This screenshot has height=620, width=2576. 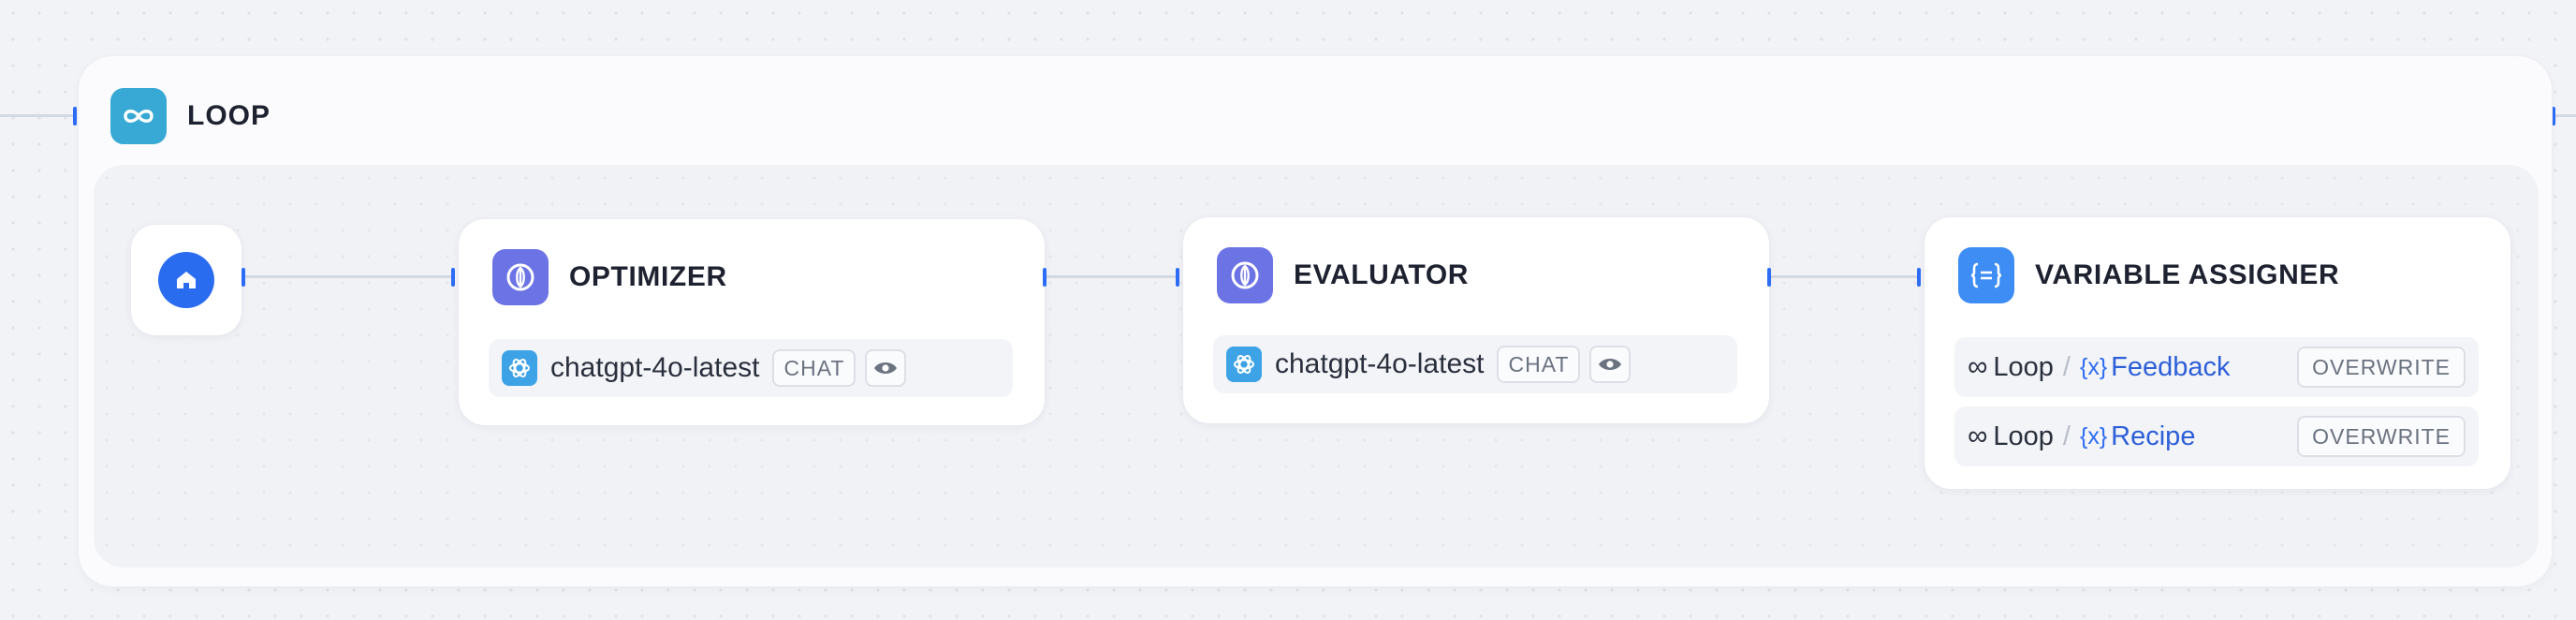 I want to click on assign-row-feedback: ∞ Loop / {x} Feedback OVERWRITE, so click(x=2216, y=367).